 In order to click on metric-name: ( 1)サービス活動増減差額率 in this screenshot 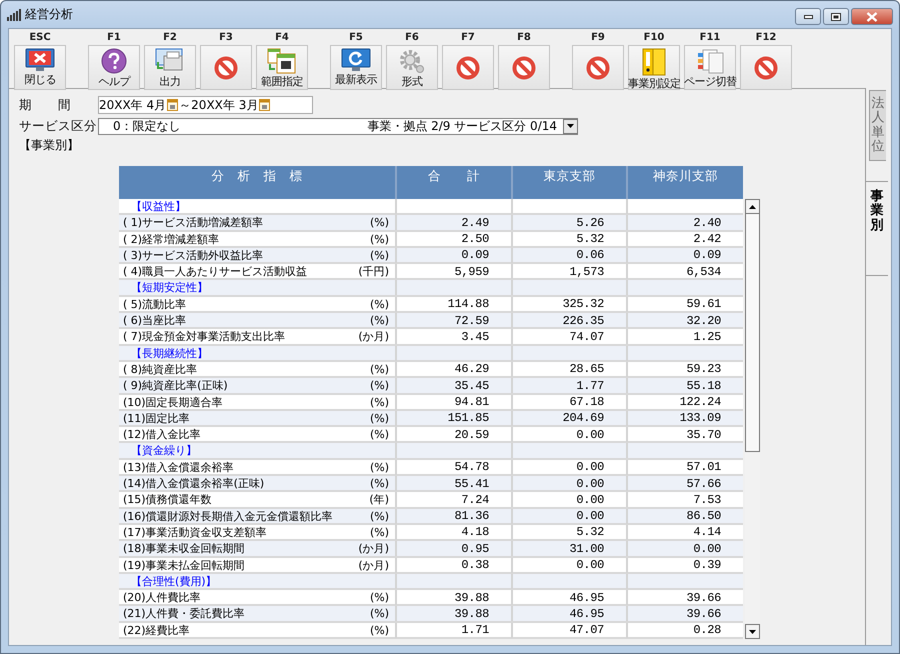, I will do `click(193, 222)`.